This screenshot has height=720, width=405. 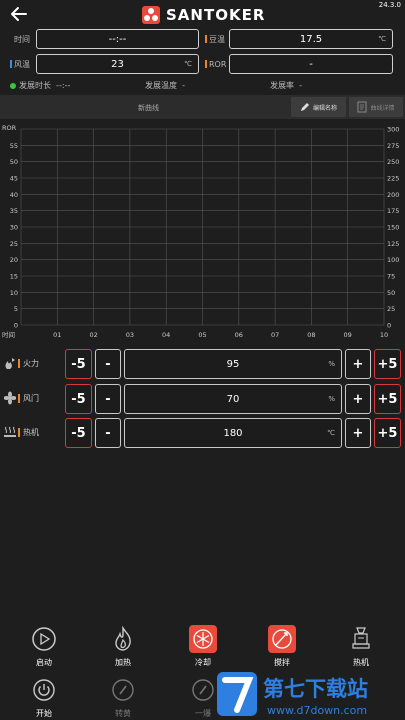 What do you see at coordinates (387, 433) in the screenshot?
I see `heater-plus5-button: +5` at bounding box center [387, 433].